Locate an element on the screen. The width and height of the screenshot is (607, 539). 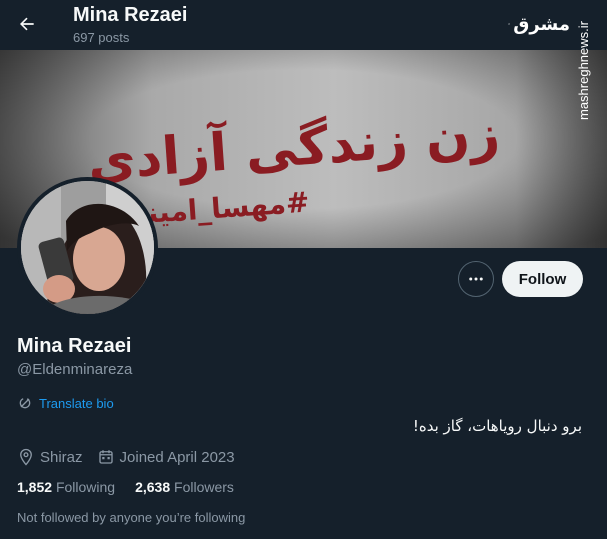
followers-count: 2,638 is located at coordinates (153, 487).